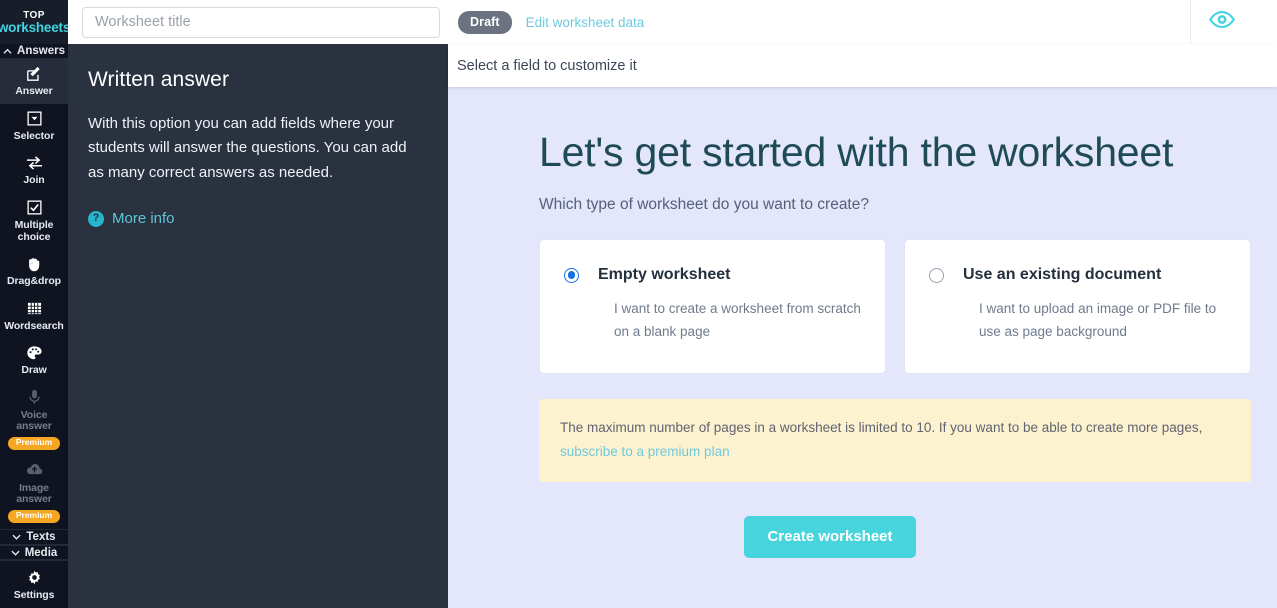  What do you see at coordinates (672, 22) in the screenshot?
I see `top-bar-content: Draft Edit worksheet data` at bounding box center [672, 22].